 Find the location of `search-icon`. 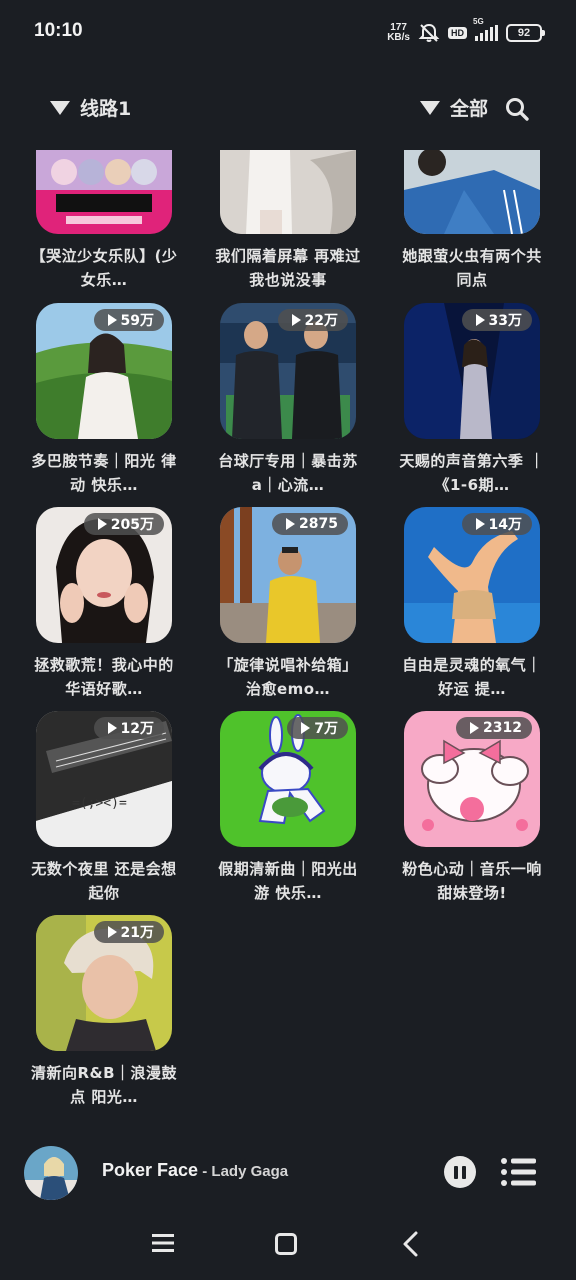

search-icon is located at coordinates (517, 109).